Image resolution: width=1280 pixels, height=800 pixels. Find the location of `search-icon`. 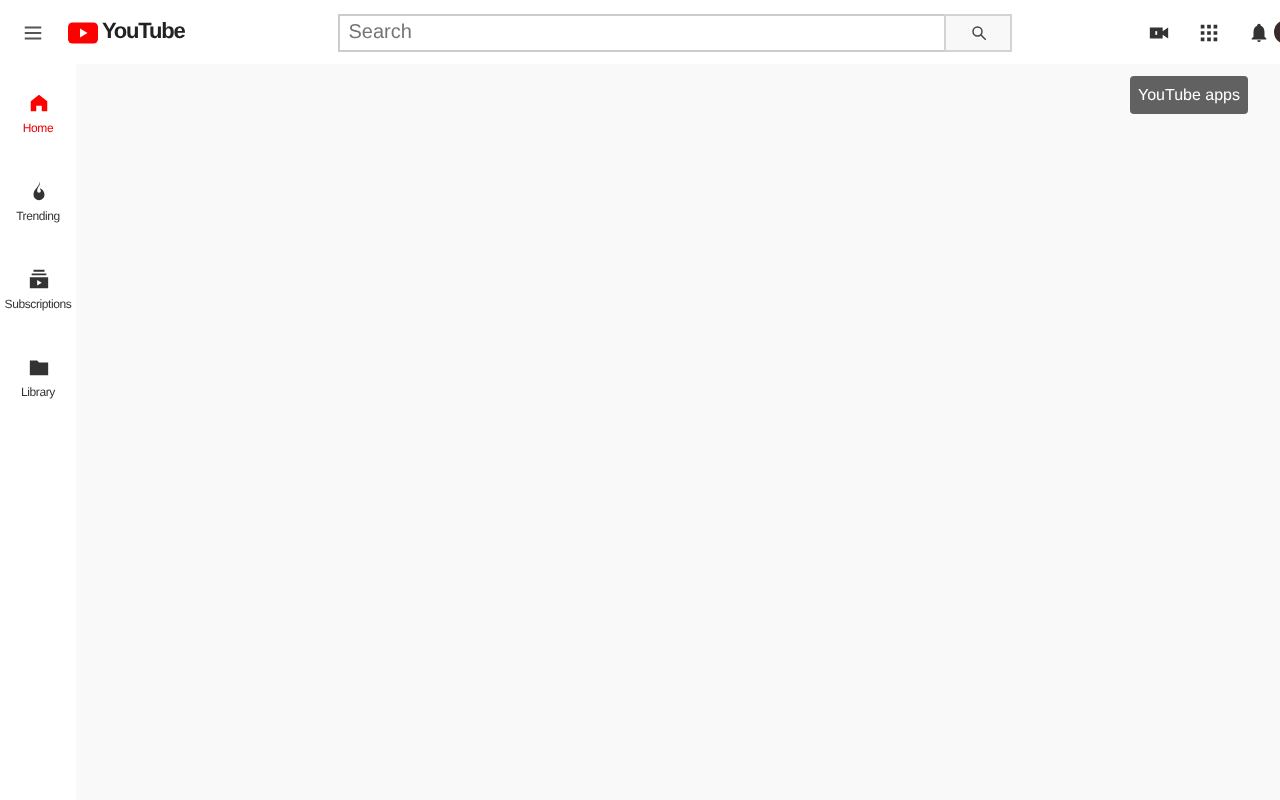

search-icon is located at coordinates (978, 32).